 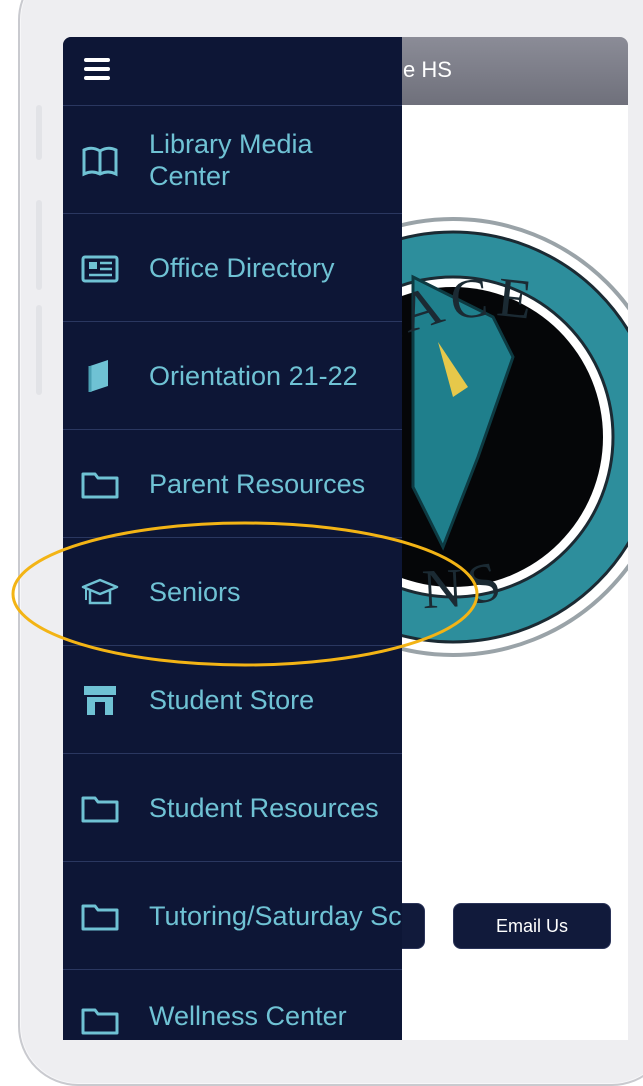 I want to click on drawer-item-label: Tutoring/Saturday School, so click(x=275, y=915).